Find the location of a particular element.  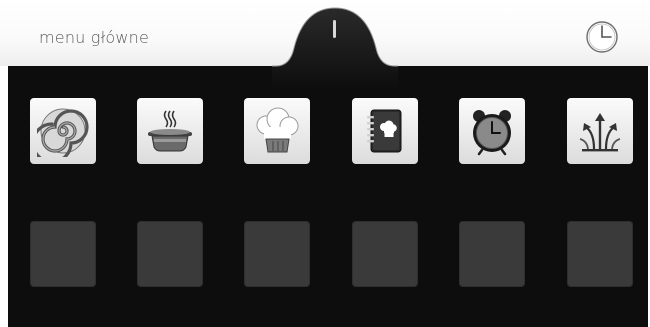

app-tile-pot is located at coordinates (170, 131).